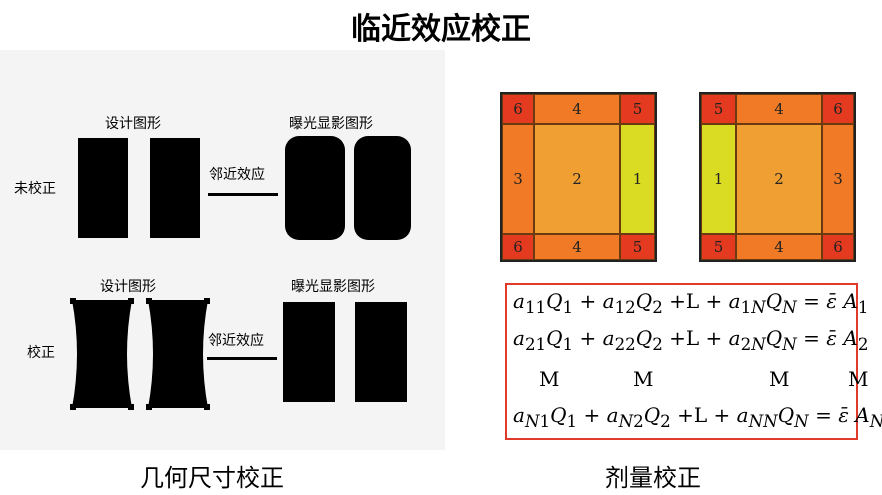 The image size is (882, 495). What do you see at coordinates (242, 358) in the screenshot?
I see `process-arrow-bottom` at bounding box center [242, 358].